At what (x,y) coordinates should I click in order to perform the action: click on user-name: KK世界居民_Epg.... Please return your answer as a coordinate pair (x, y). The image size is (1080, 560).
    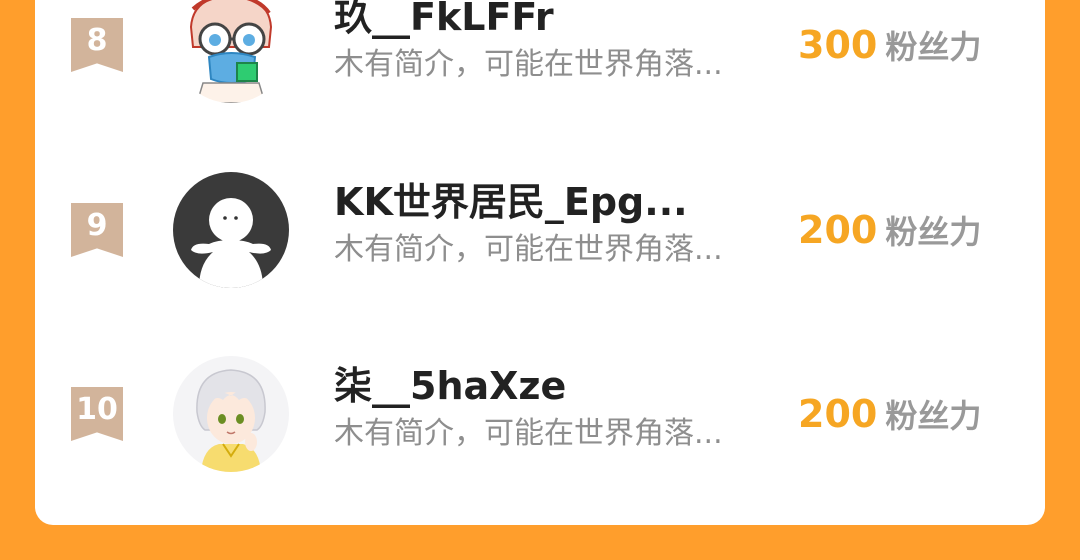
    Looking at the image, I should click on (554, 202).